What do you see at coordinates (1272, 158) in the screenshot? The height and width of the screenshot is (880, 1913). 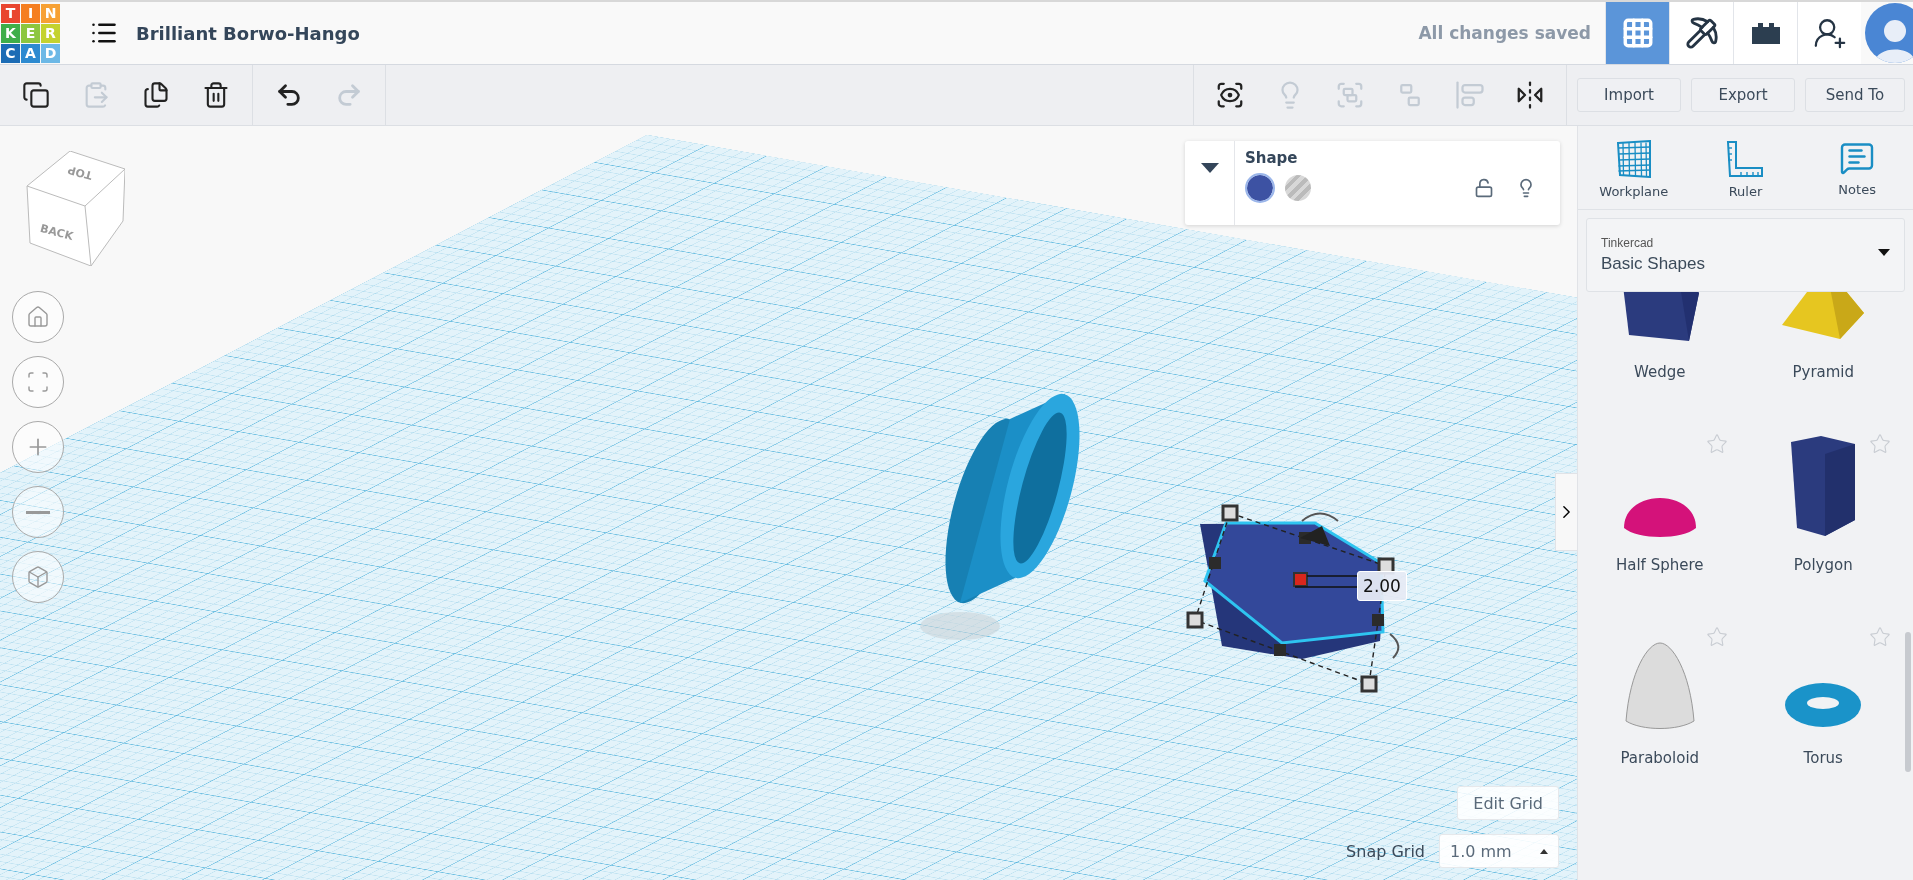 I see `panel-title: Shape` at bounding box center [1272, 158].